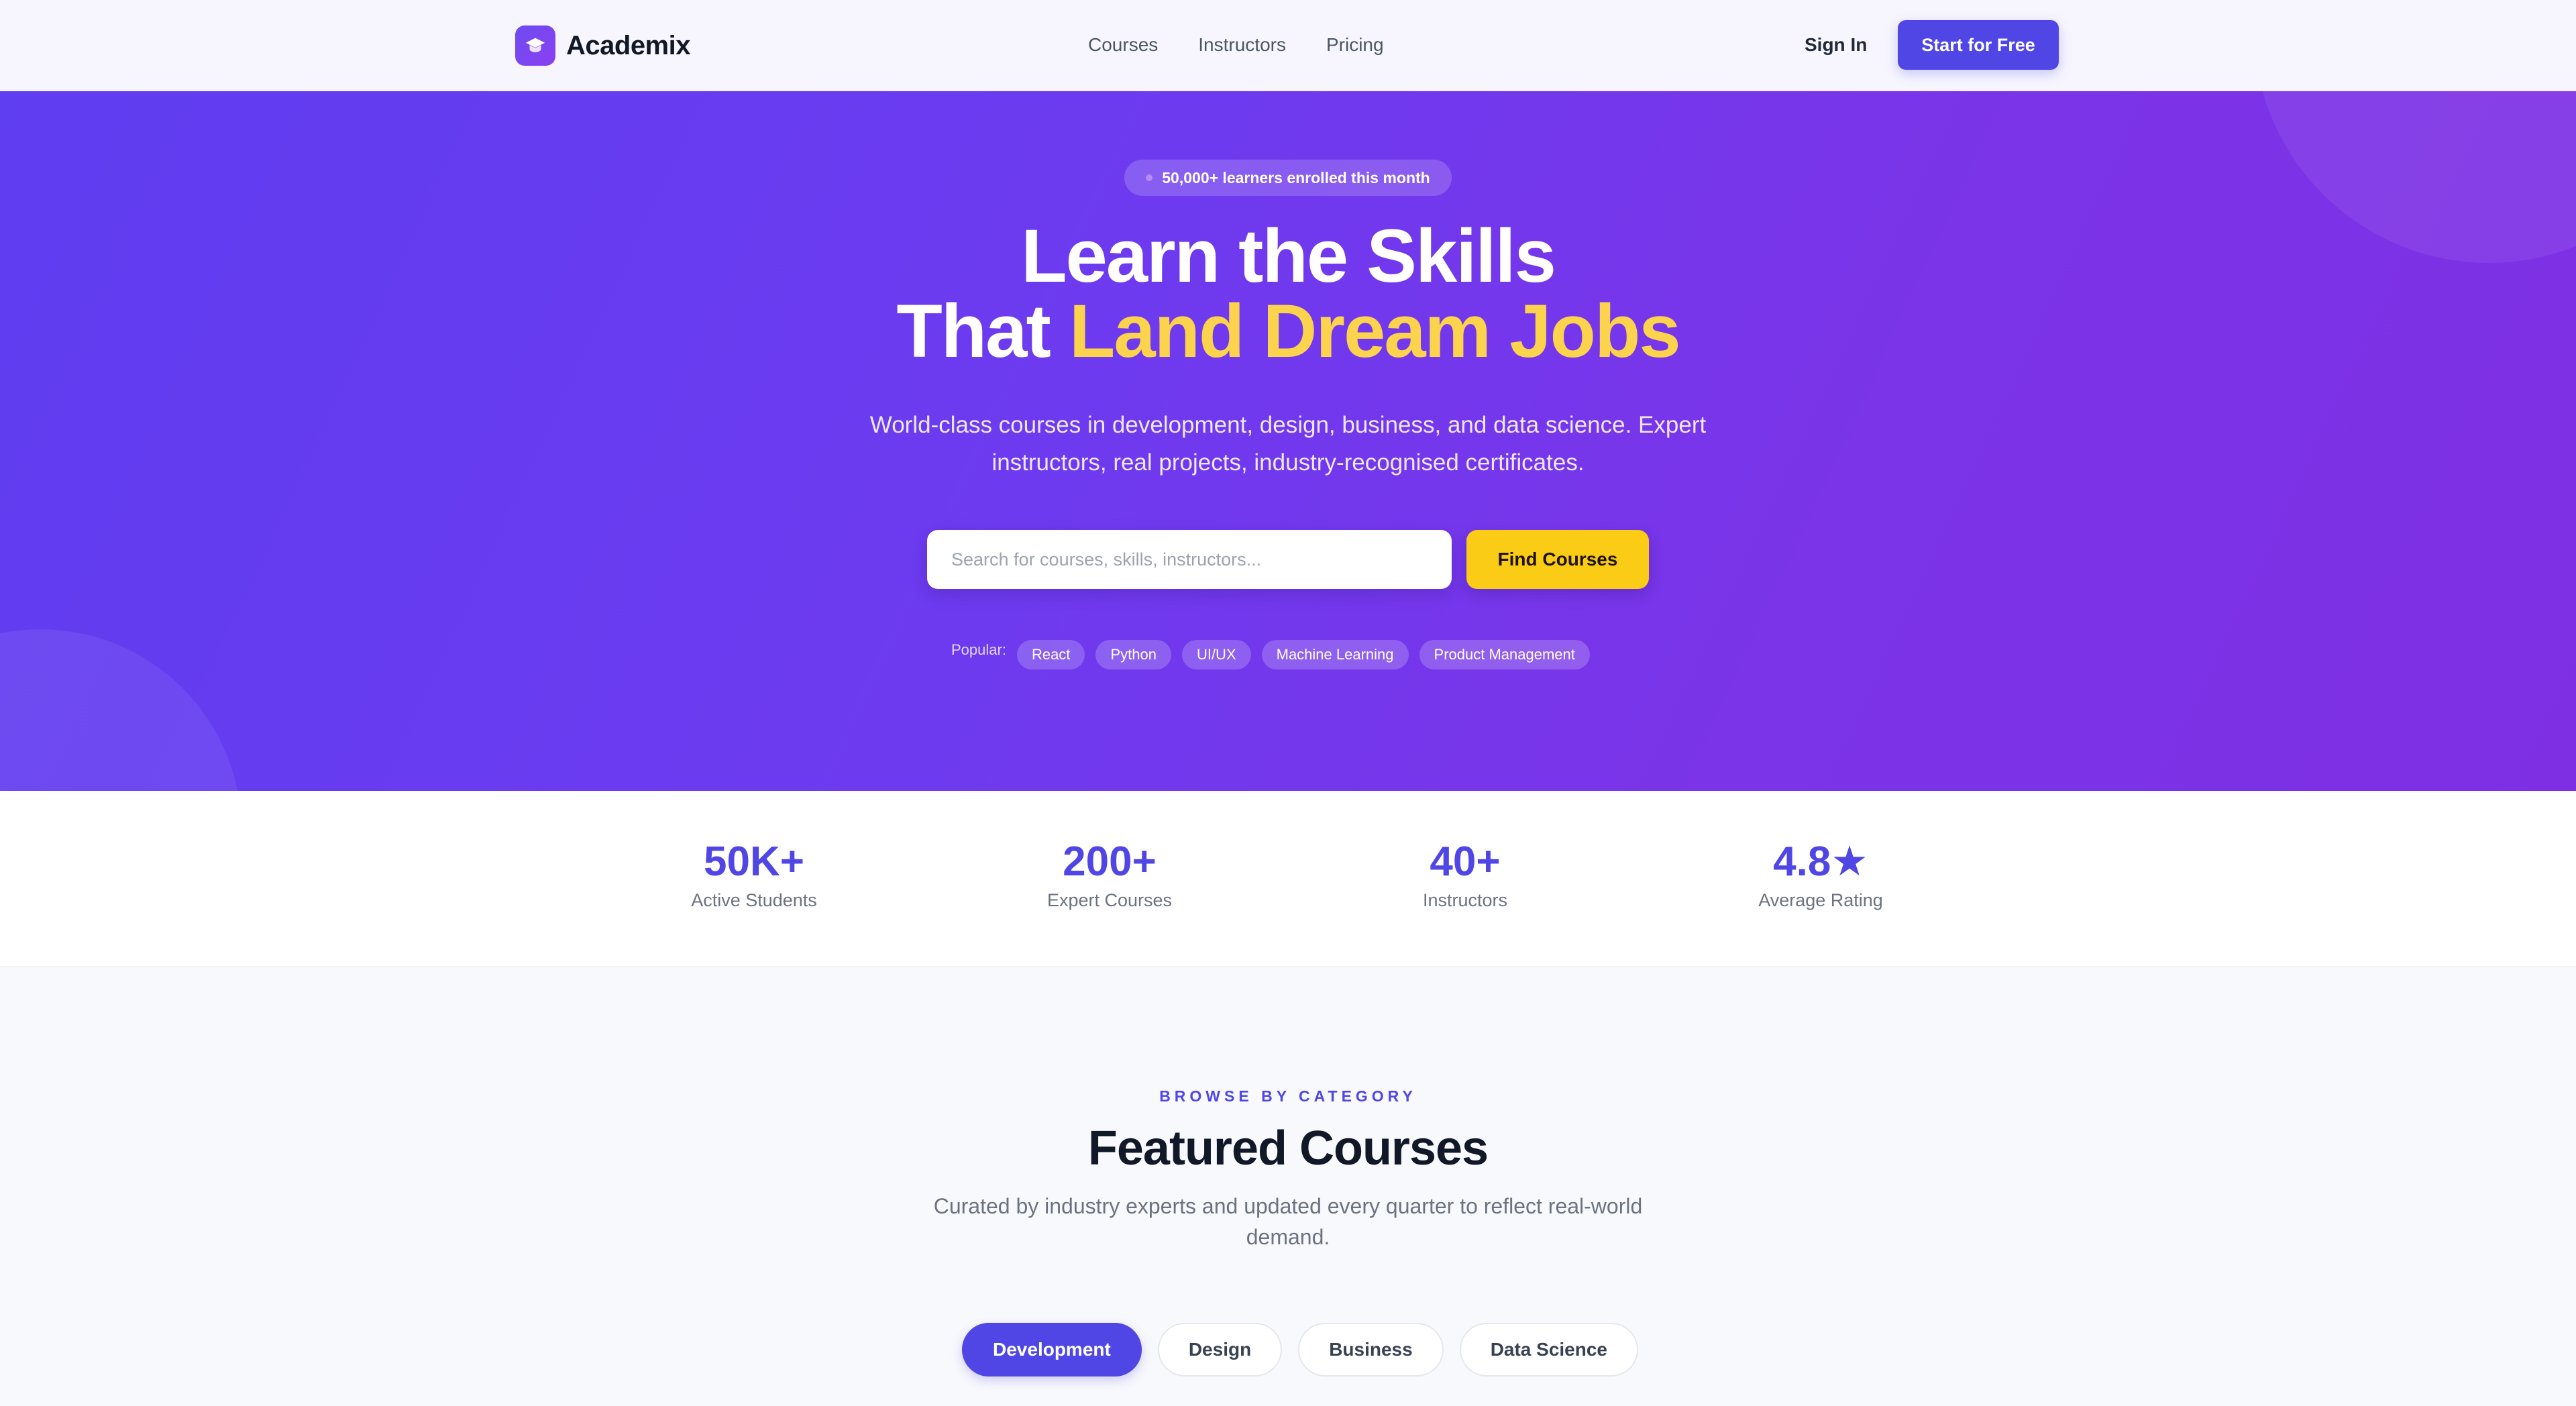  What do you see at coordinates (978, 649) in the screenshot?
I see `popular-label: Popular:` at bounding box center [978, 649].